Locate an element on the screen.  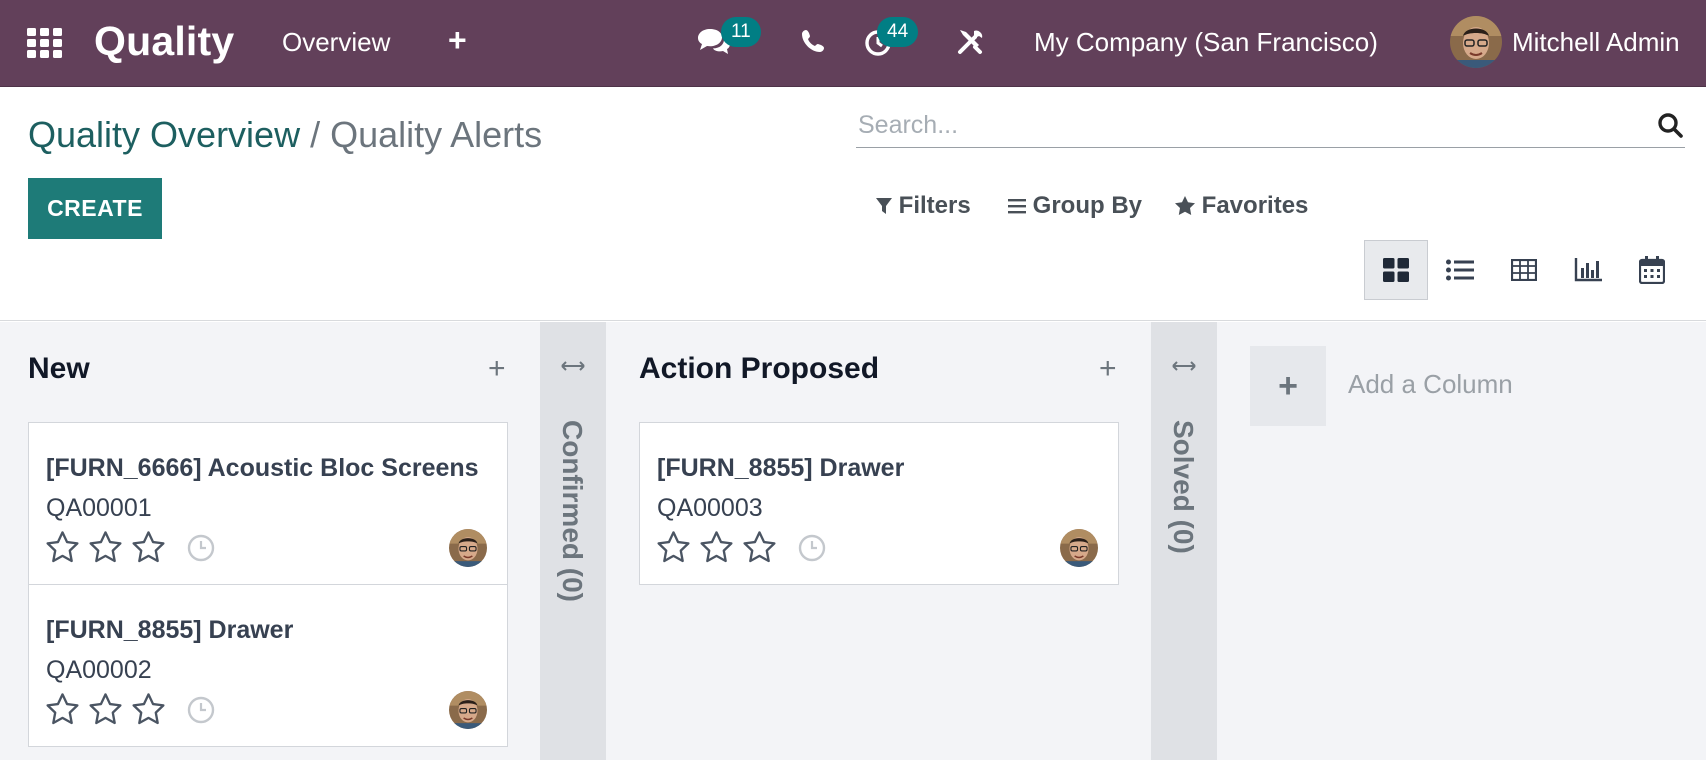
kanban-card: [FURN_8855] Drawer QA00002 is located at coordinates (268, 665).